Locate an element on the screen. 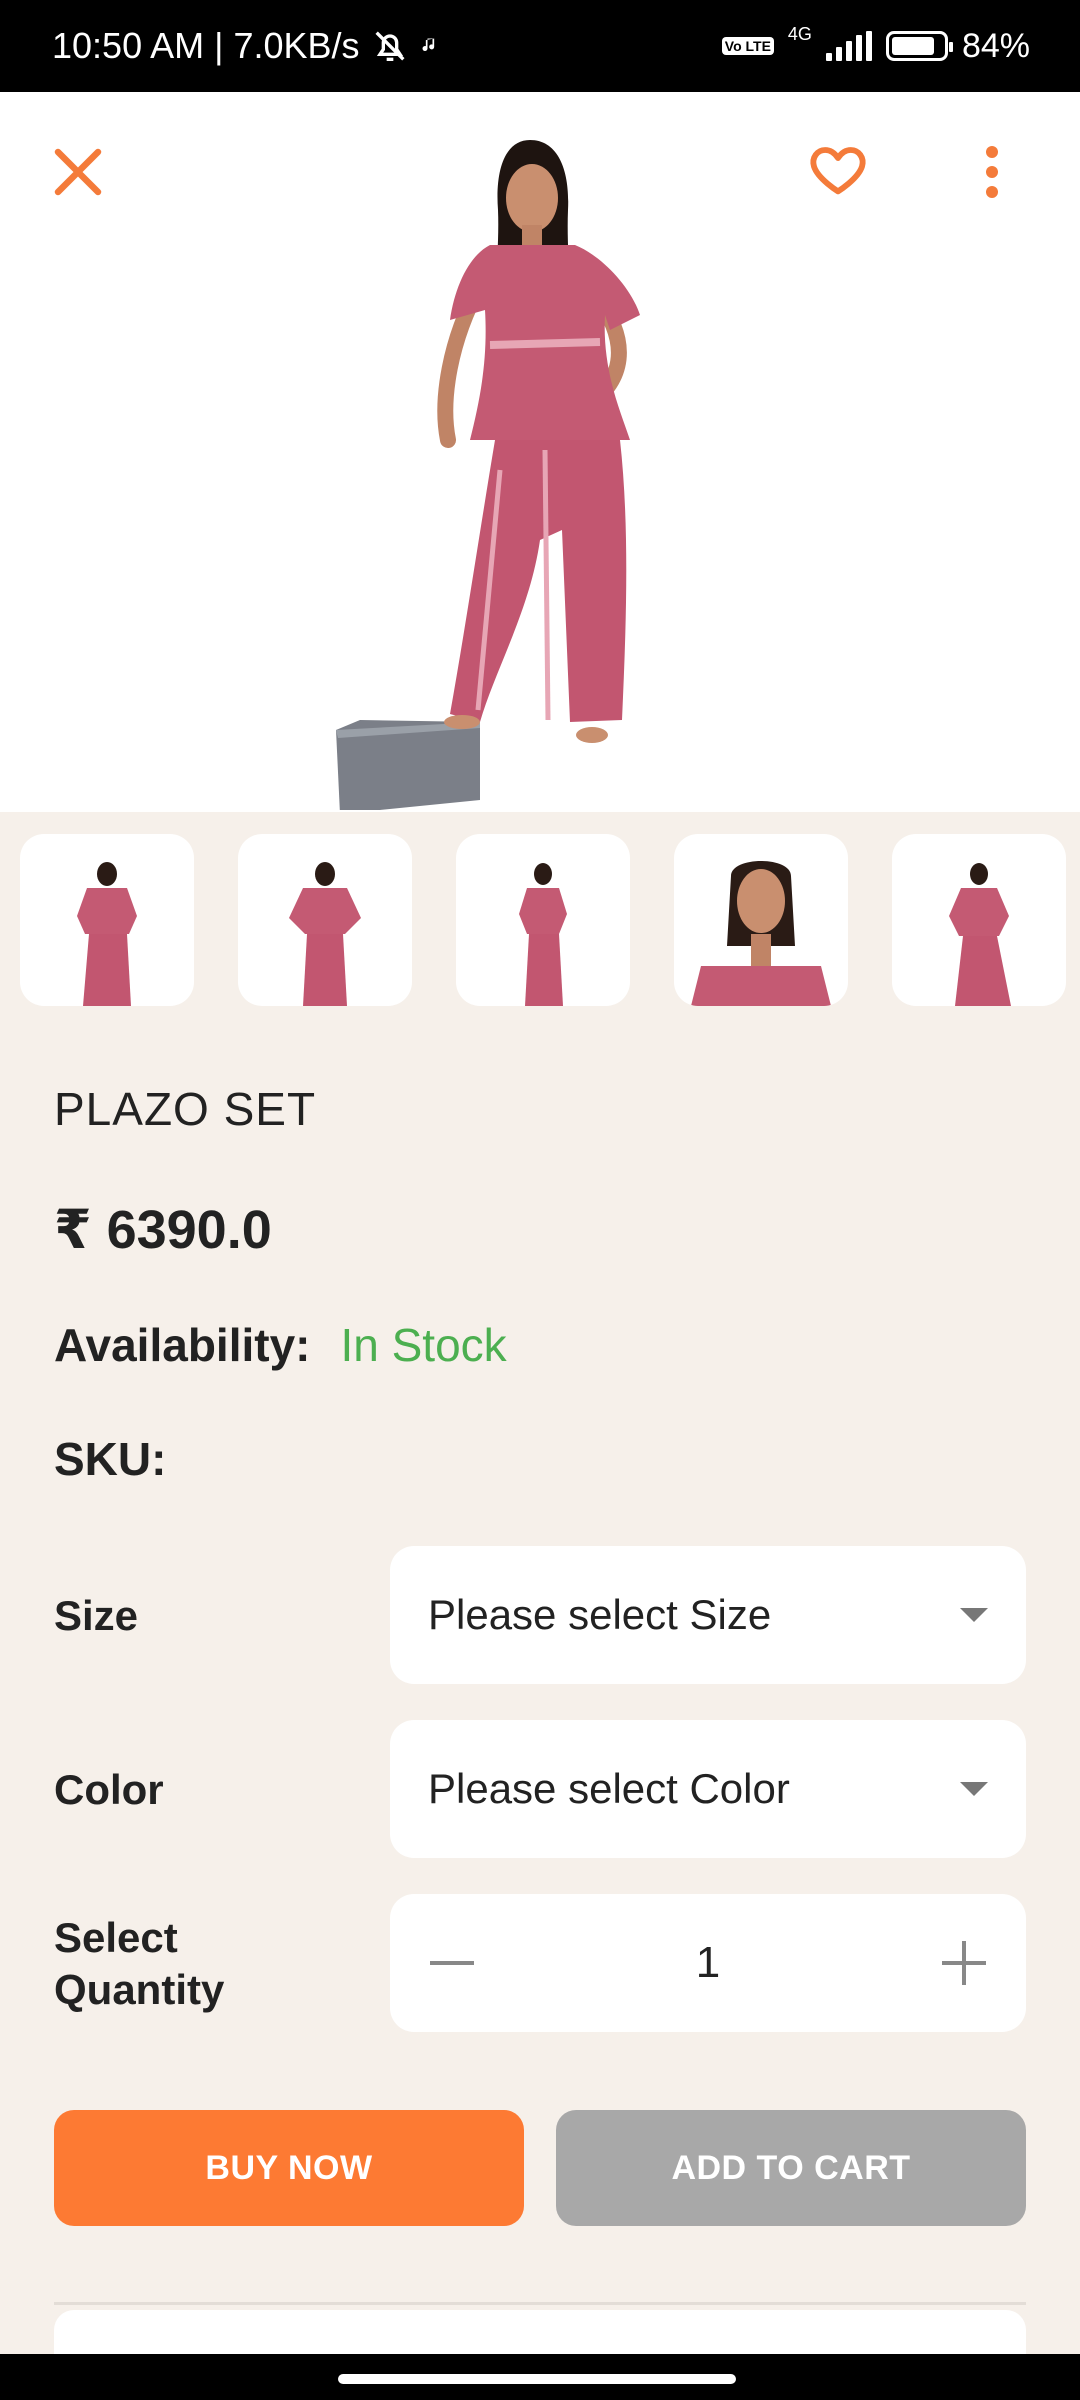 This screenshot has width=1080, height=2400. more-vertical-icon is located at coordinates (992, 172).